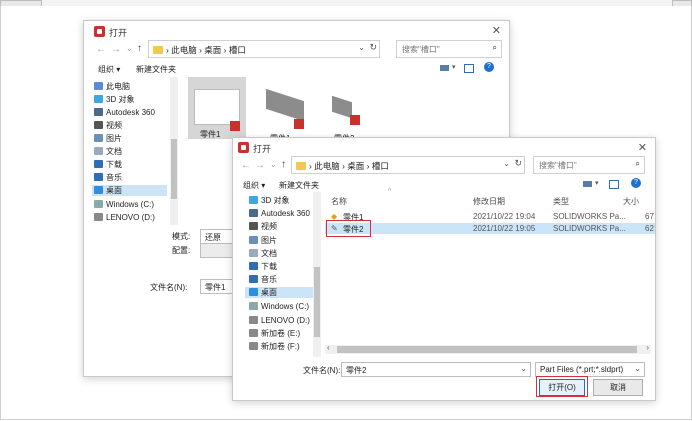 The image size is (692, 421). Describe the element at coordinates (98, 151) in the screenshot. I see `document-icon` at that location.